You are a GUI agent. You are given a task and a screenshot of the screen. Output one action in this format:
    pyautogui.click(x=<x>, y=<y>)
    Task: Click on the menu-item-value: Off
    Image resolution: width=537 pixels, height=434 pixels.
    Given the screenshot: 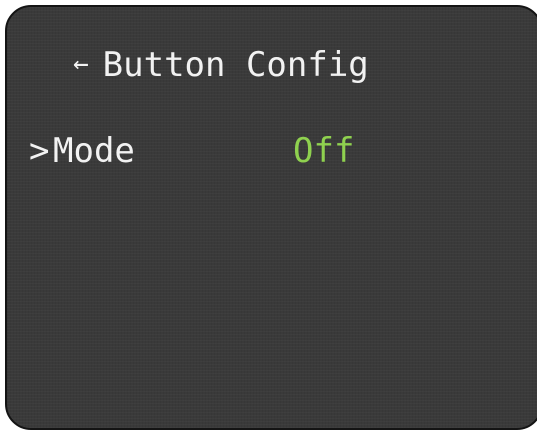 What is the action you would take?
    pyautogui.click(x=323, y=151)
    